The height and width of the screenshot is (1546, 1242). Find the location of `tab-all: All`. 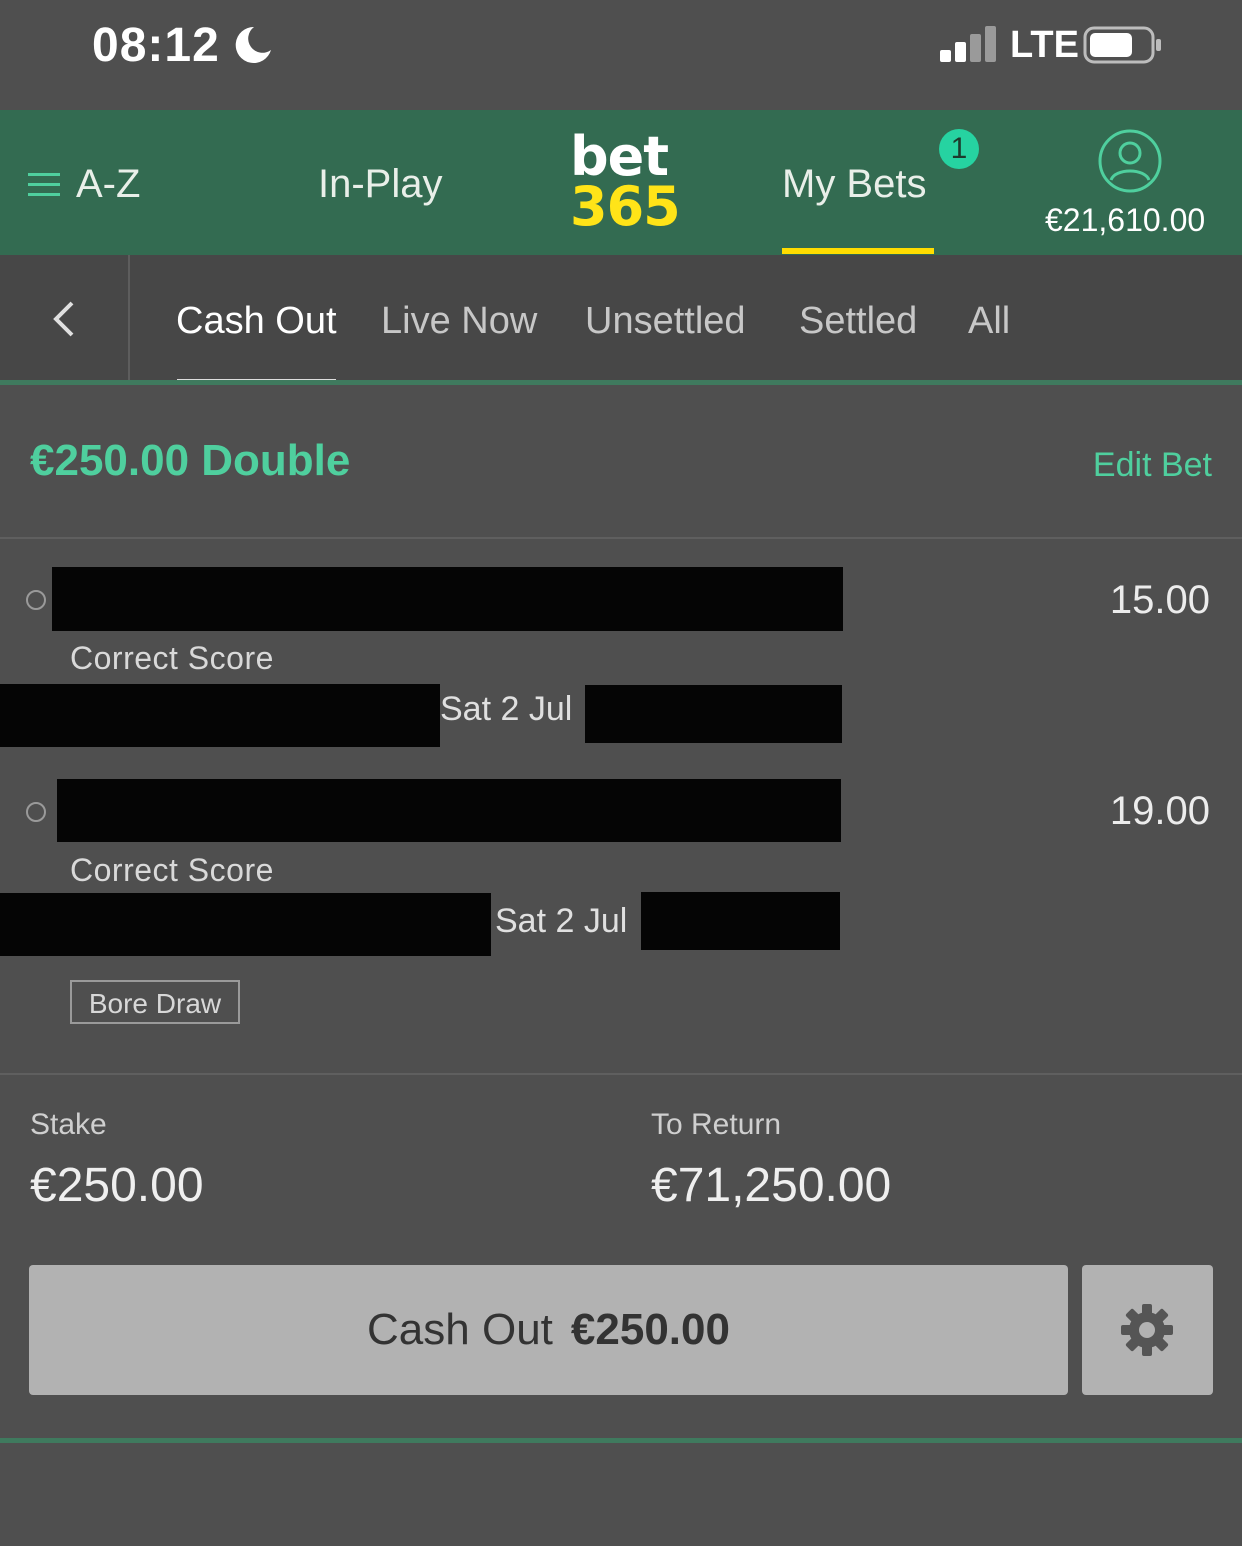

tab-all: All is located at coordinates (989, 321).